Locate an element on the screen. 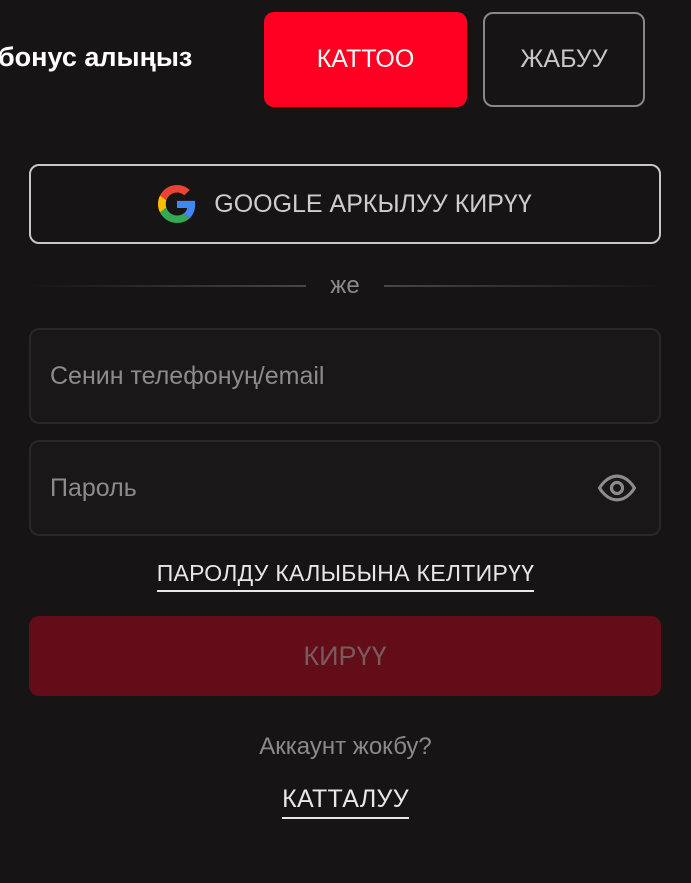 Image resolution: width=691 pixels, height=883 pixels. eye-icon is located at coordinates (617, 488).